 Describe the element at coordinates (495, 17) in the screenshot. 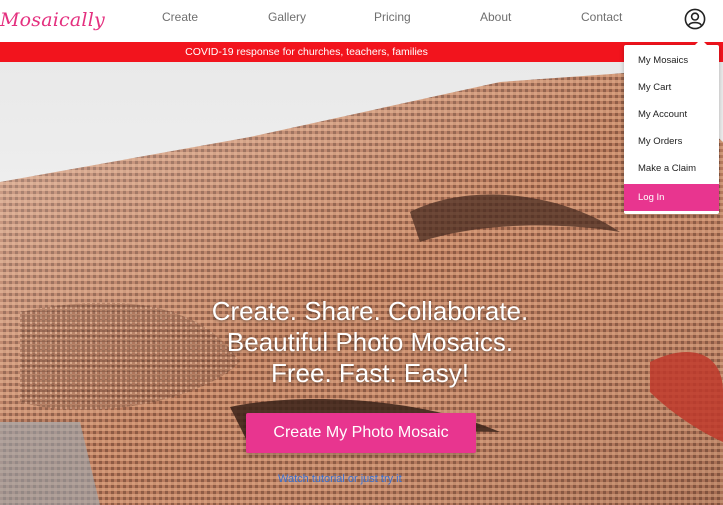

I see `nav-about: About` at that location.